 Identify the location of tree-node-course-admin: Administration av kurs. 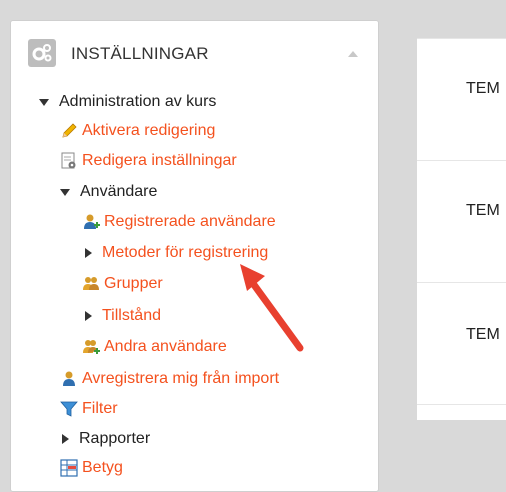
(127, 102).